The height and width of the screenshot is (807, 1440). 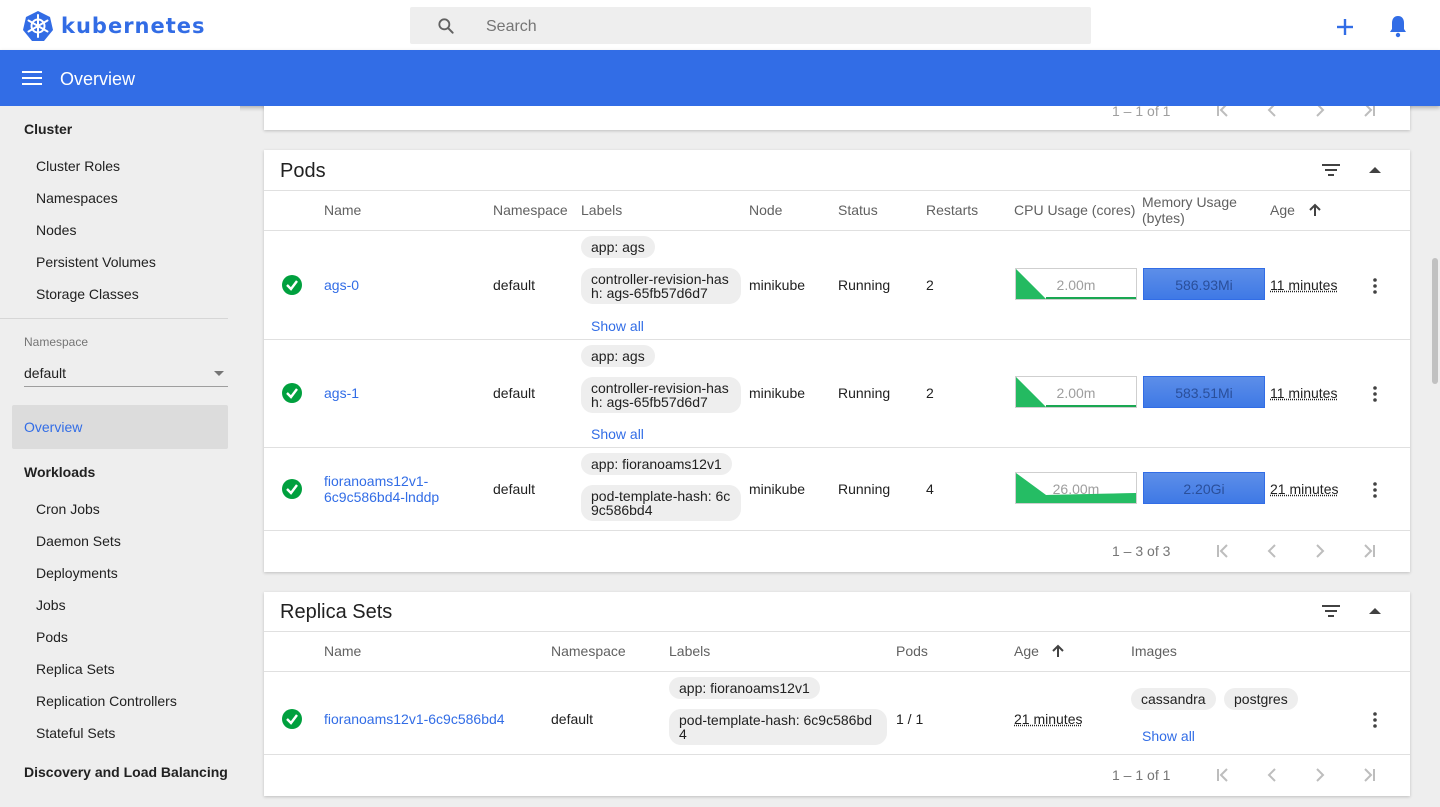 What do you see at coordinates (446, 26) in the screenshot?
I see `search-icon` at bounding box center [446, 26].